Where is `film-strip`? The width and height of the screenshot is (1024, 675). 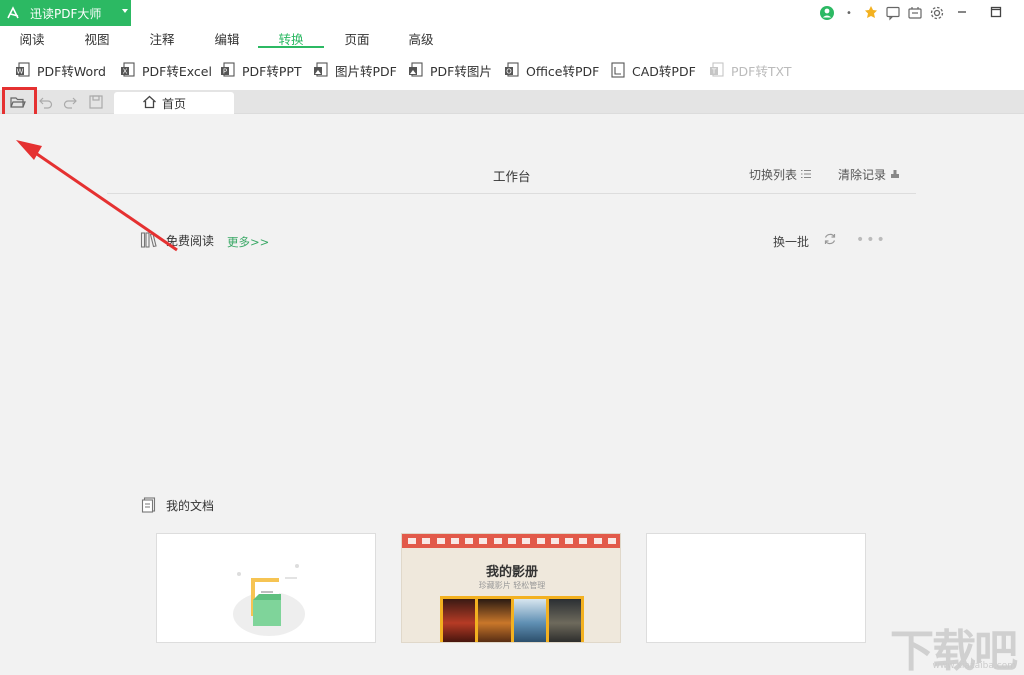 film-strip is located at coordinates (511, 541).